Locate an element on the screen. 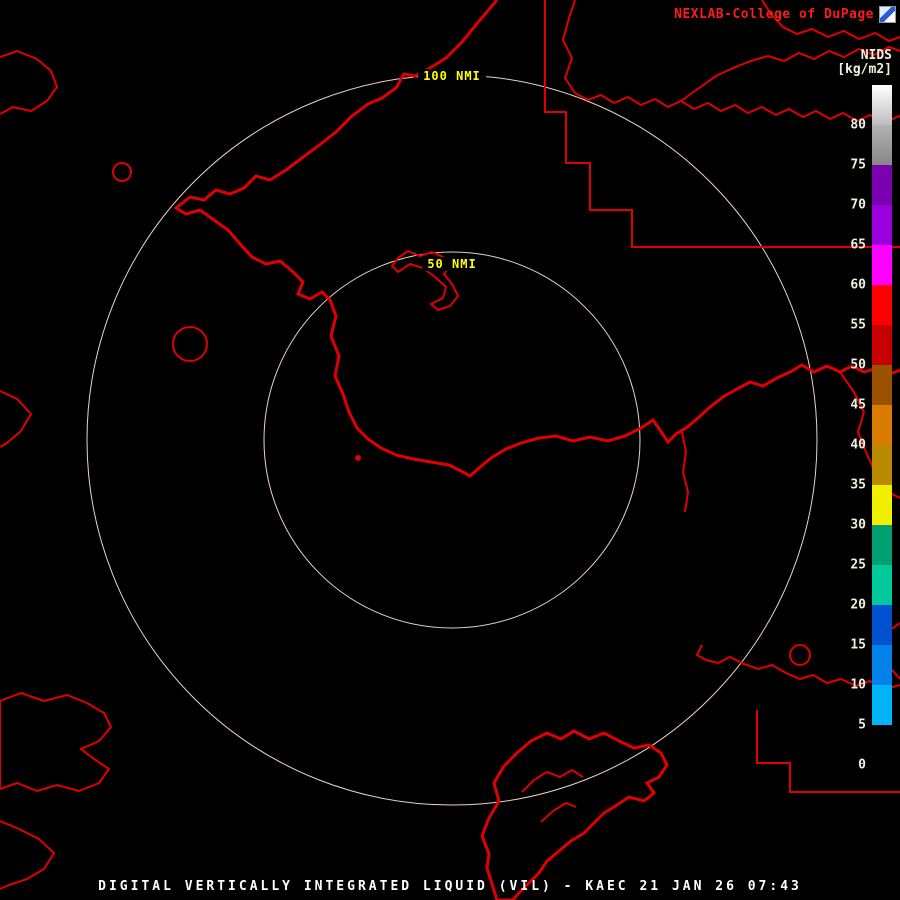 Image resolution: width=900 pixels, height=900 pixels. colorbar-tick: 20 is located at coordinates (858, 605).